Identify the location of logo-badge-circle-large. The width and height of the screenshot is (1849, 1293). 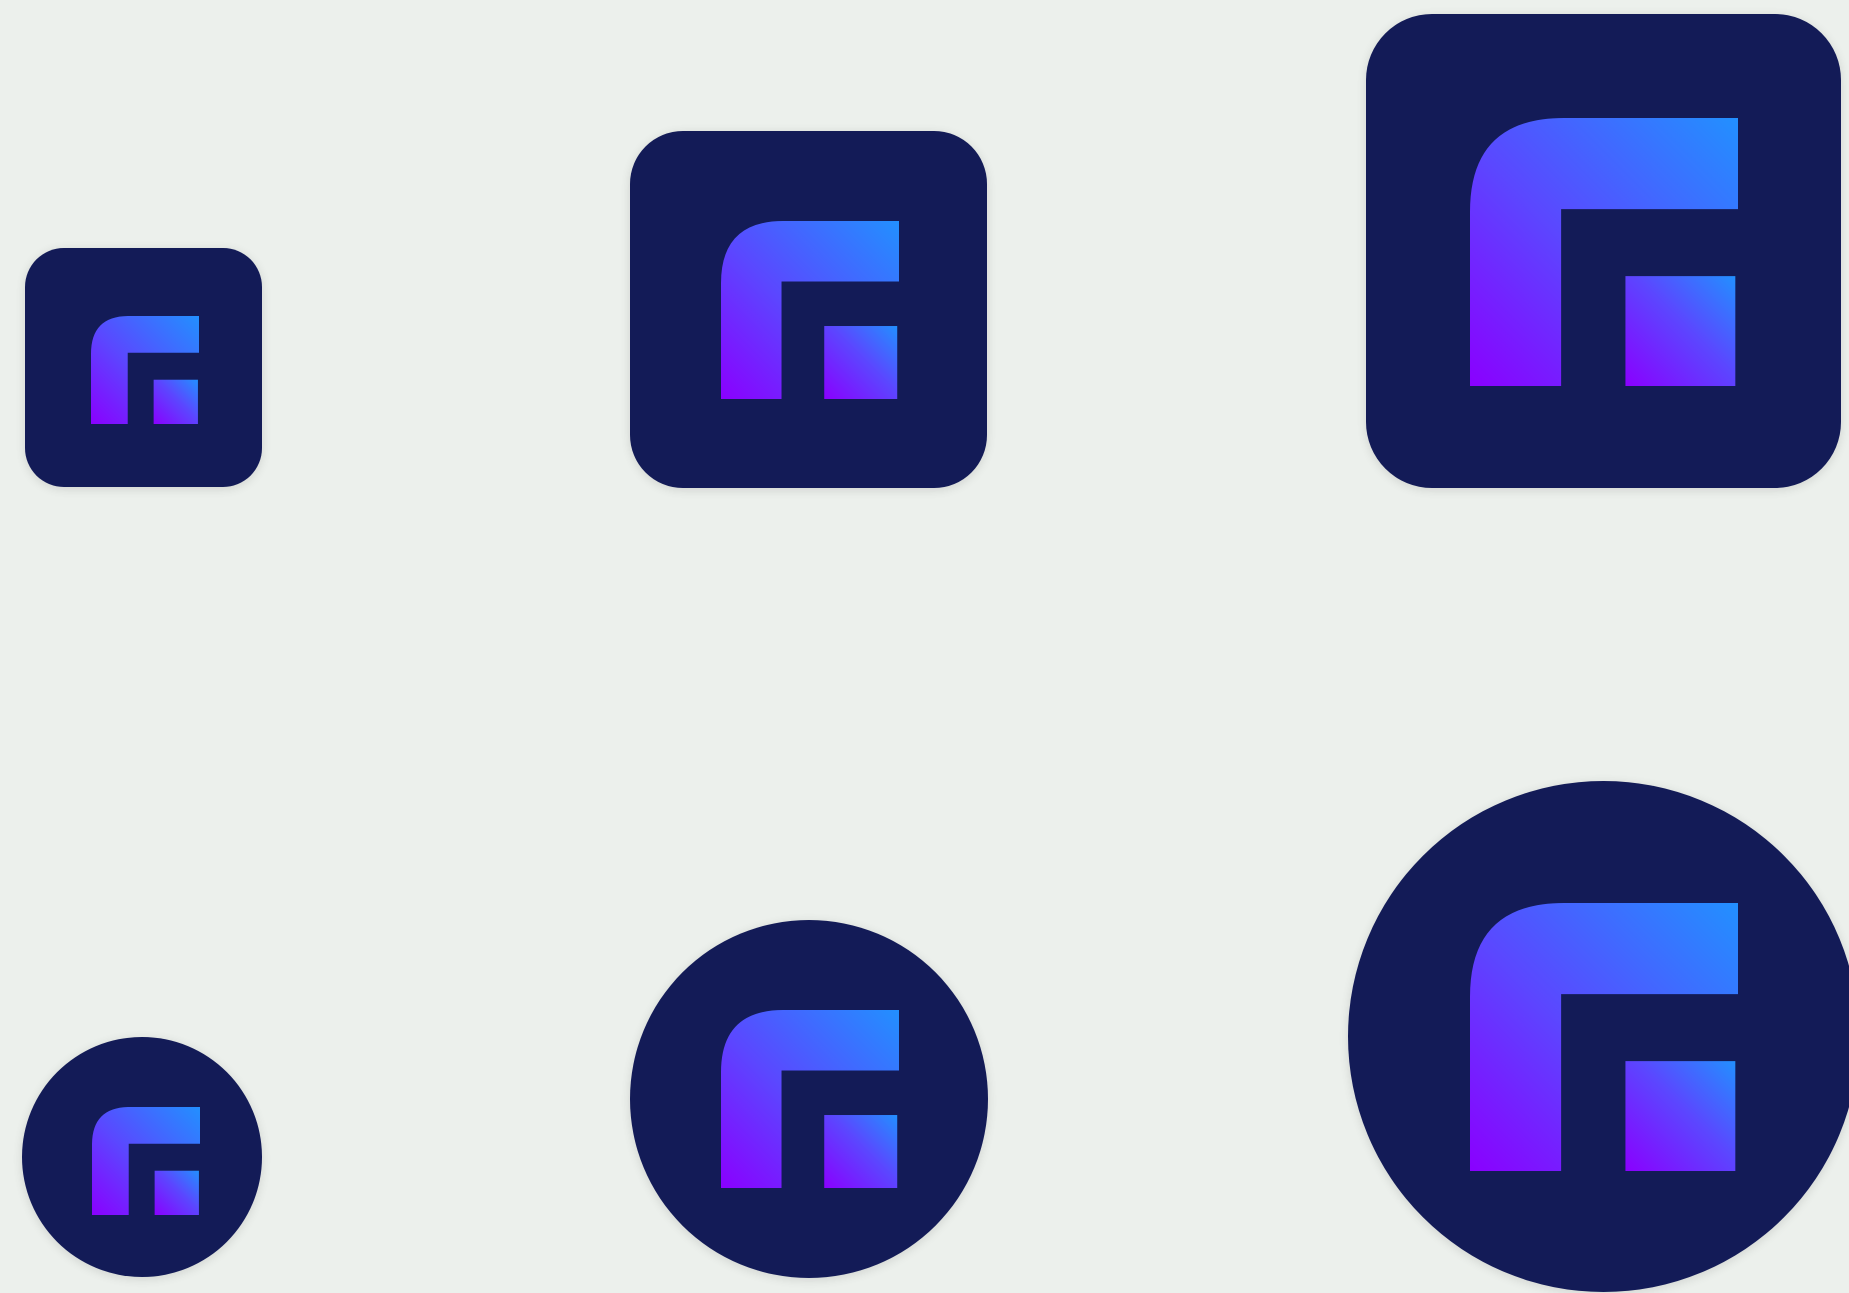
(1598, 1036).